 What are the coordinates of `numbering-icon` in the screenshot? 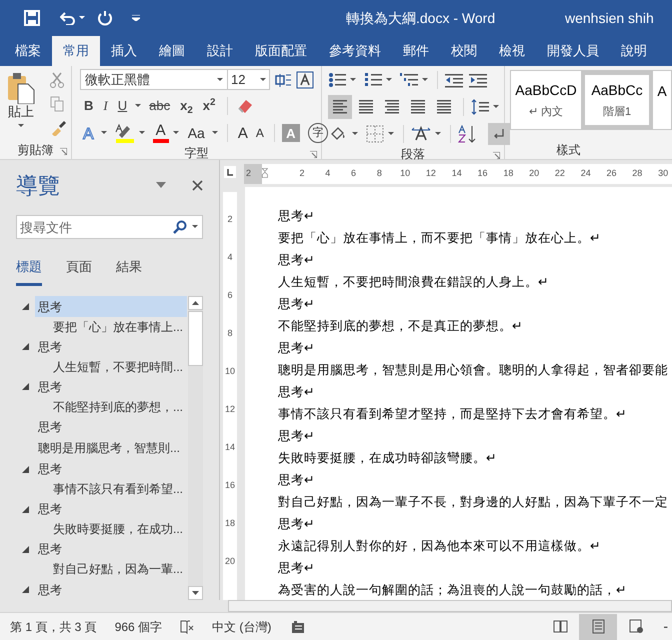 It's located at (373, 80).